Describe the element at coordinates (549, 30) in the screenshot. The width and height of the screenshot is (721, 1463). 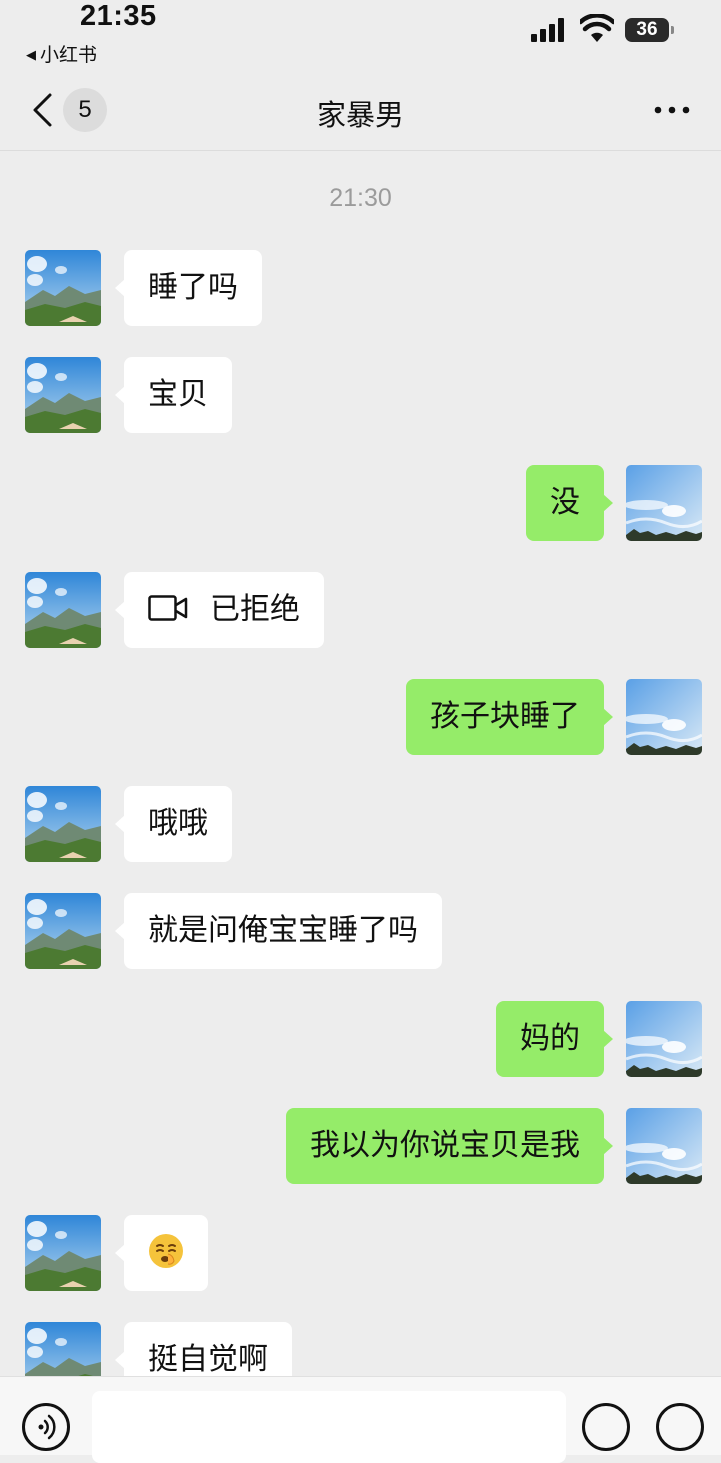
I see `cellular-signal-icon` at that location.